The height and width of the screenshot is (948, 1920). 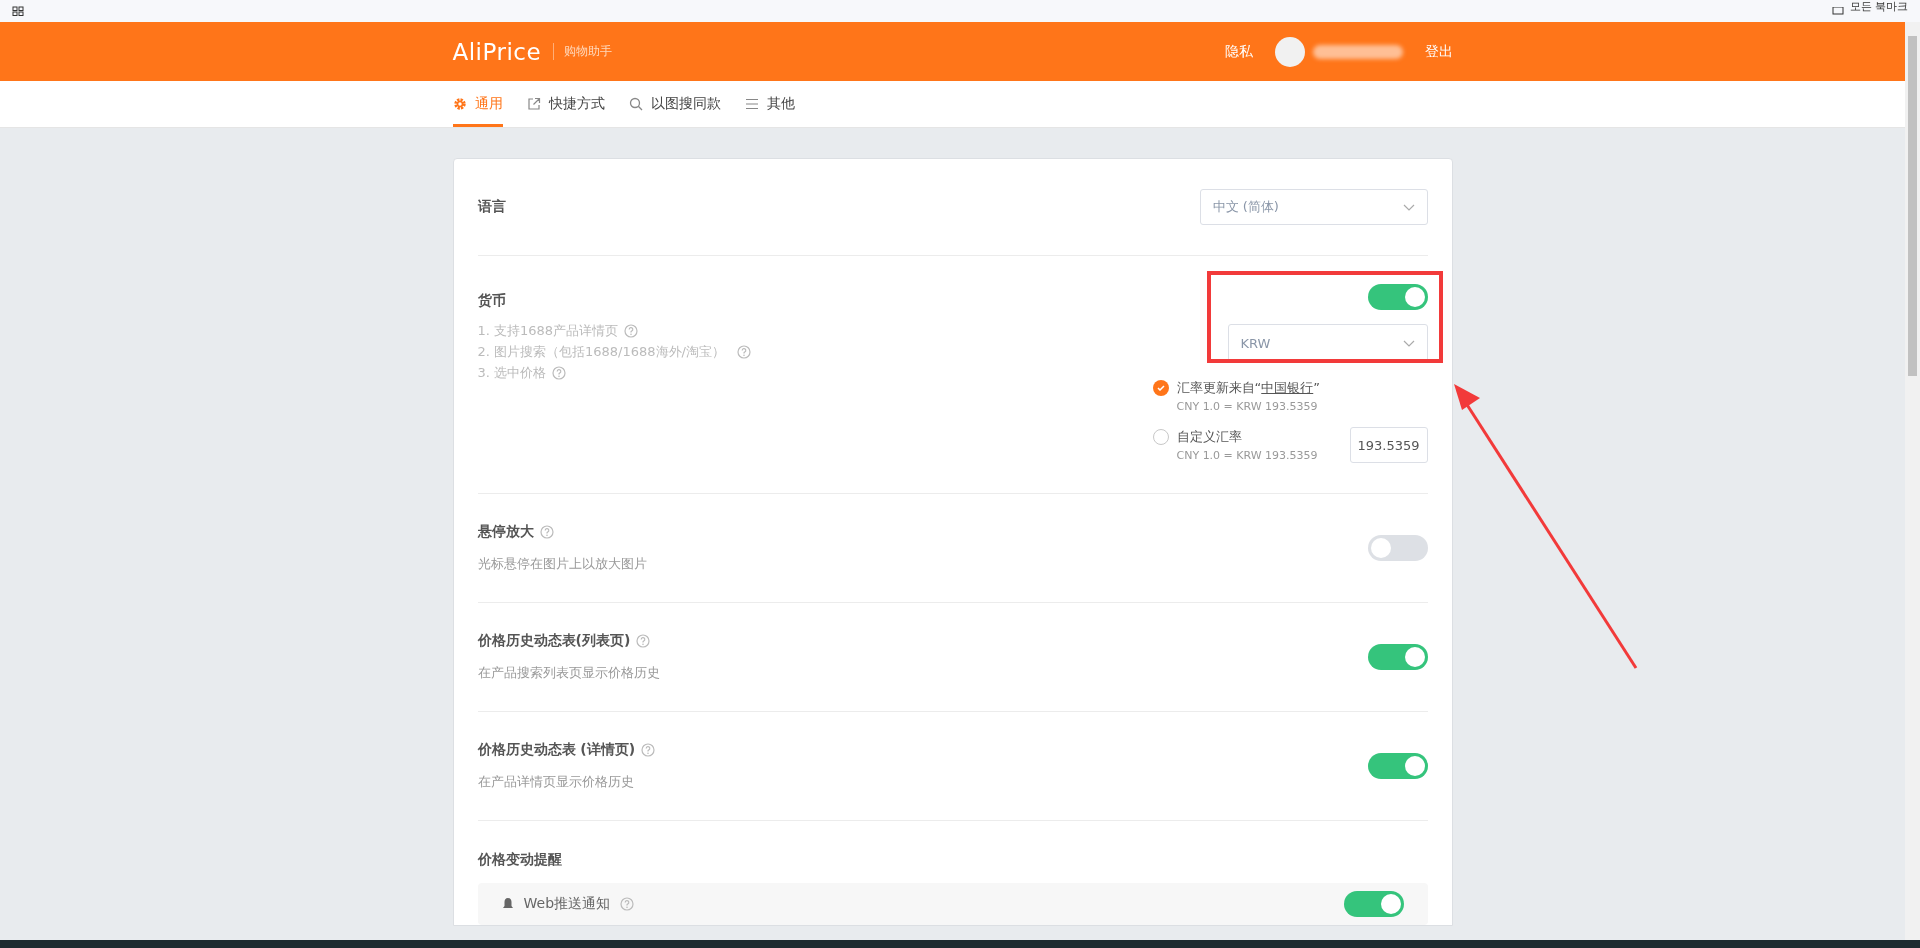 I want to click on rate-input: 193.5359, so click(x=1388, y=445).